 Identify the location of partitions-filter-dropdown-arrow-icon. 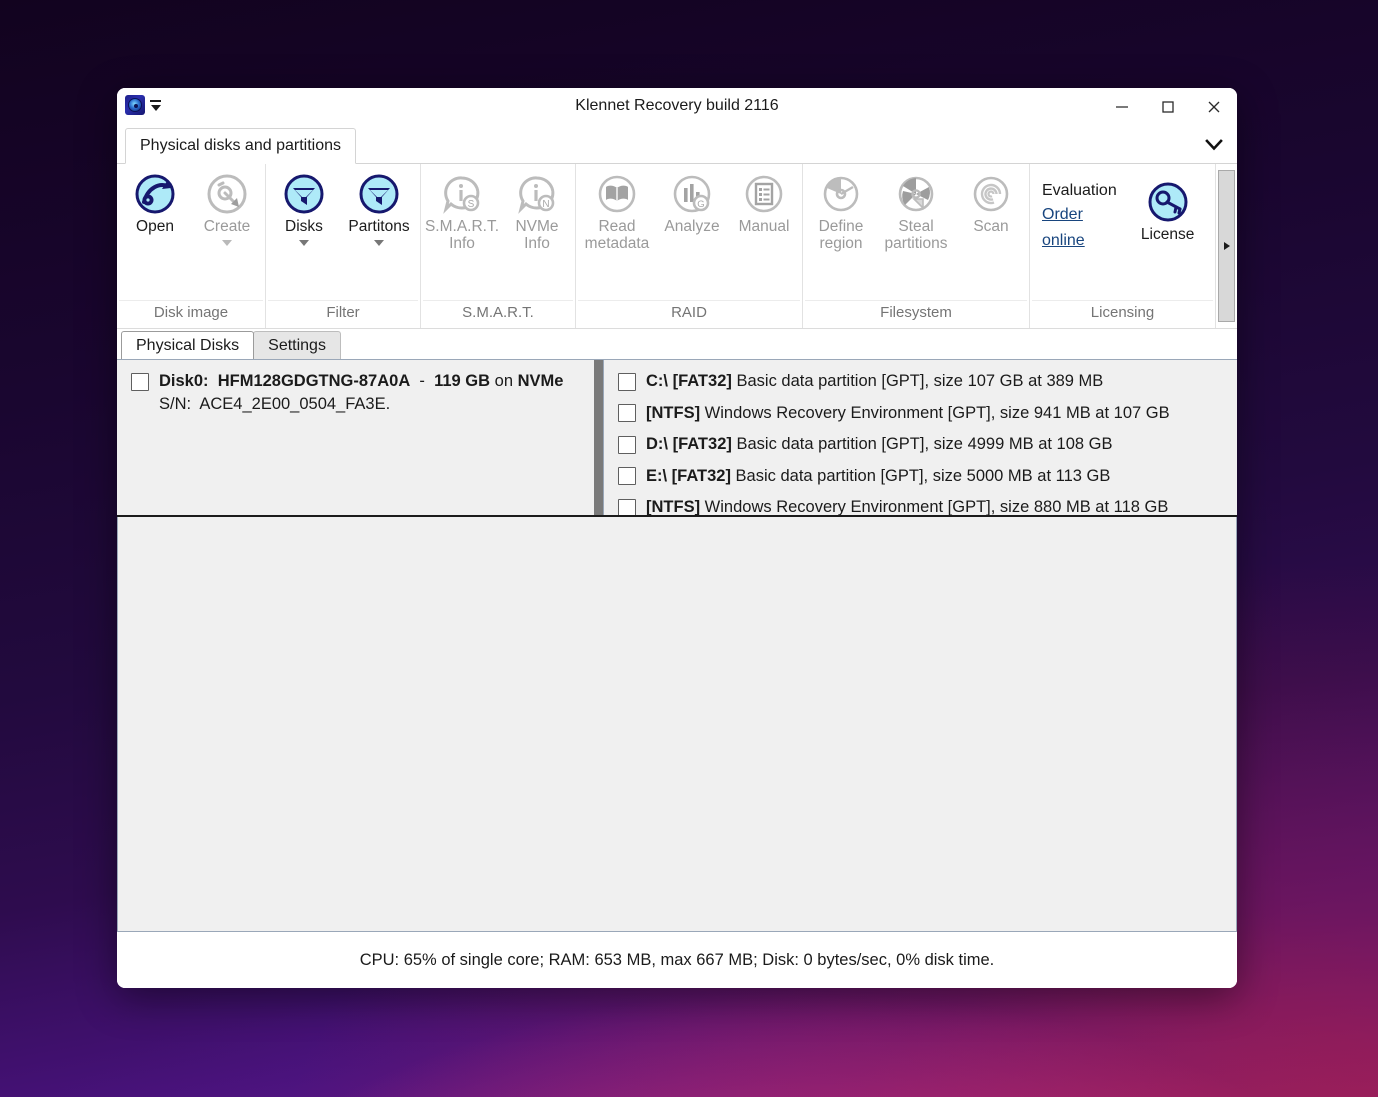
(379, 243).